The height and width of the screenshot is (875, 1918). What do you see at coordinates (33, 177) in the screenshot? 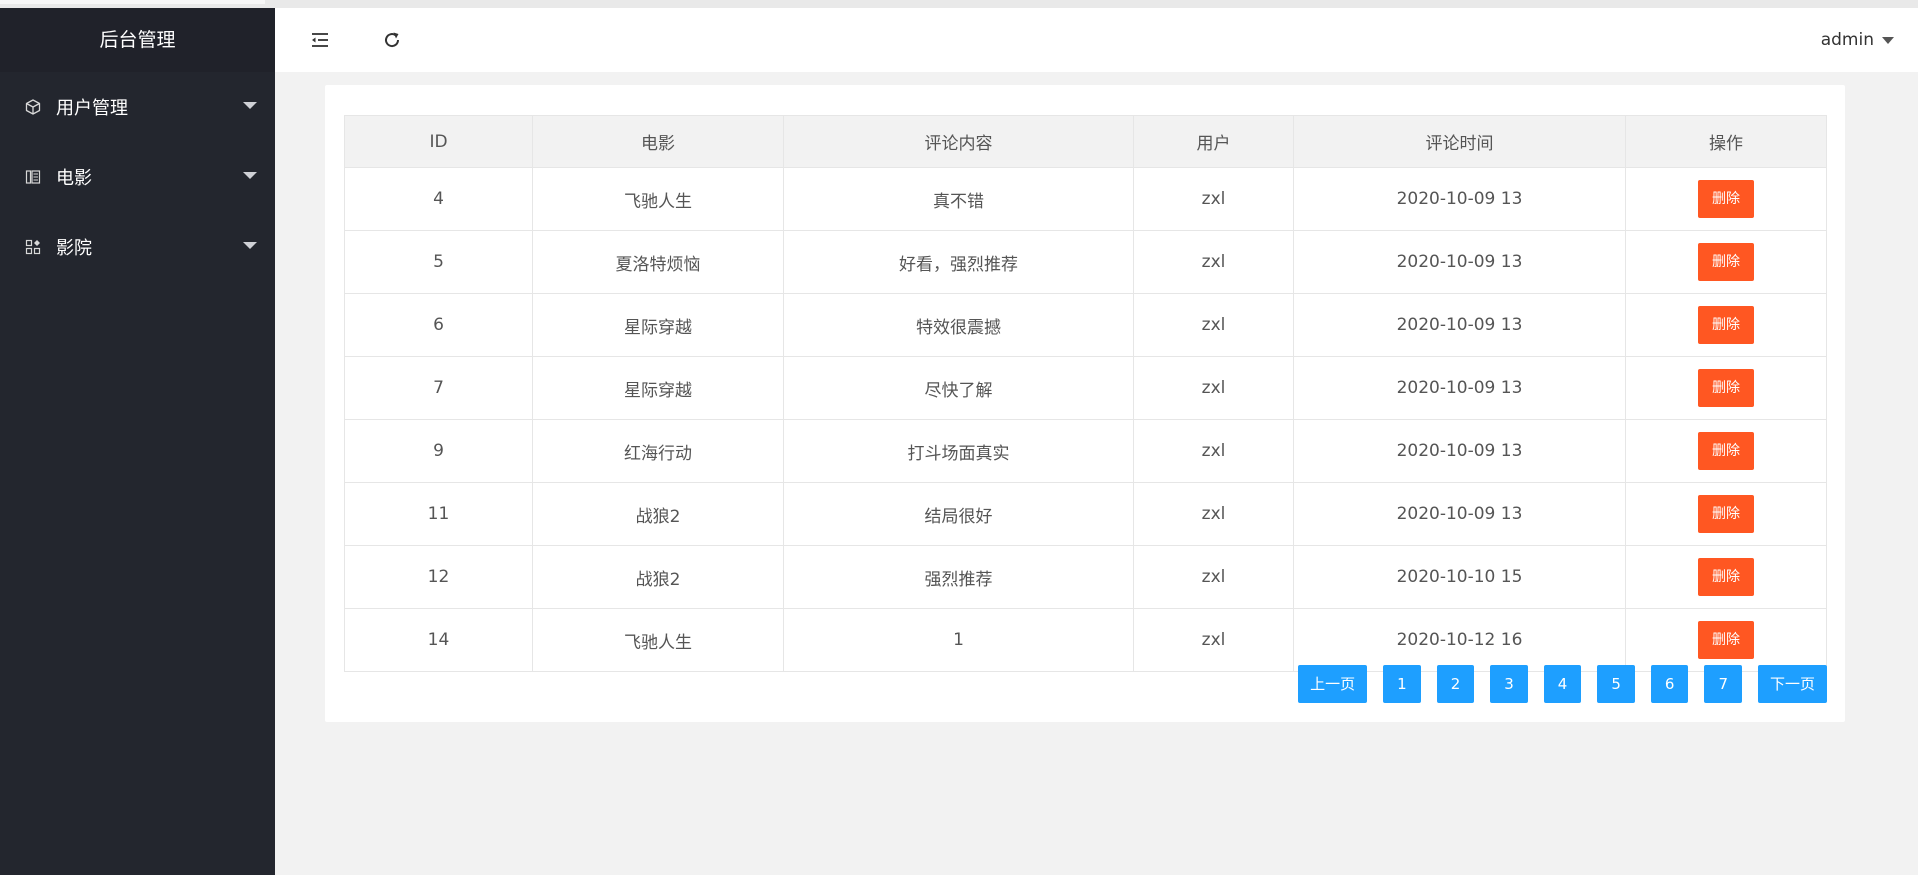
I see `film-icon` at bounding box center [33, 177].